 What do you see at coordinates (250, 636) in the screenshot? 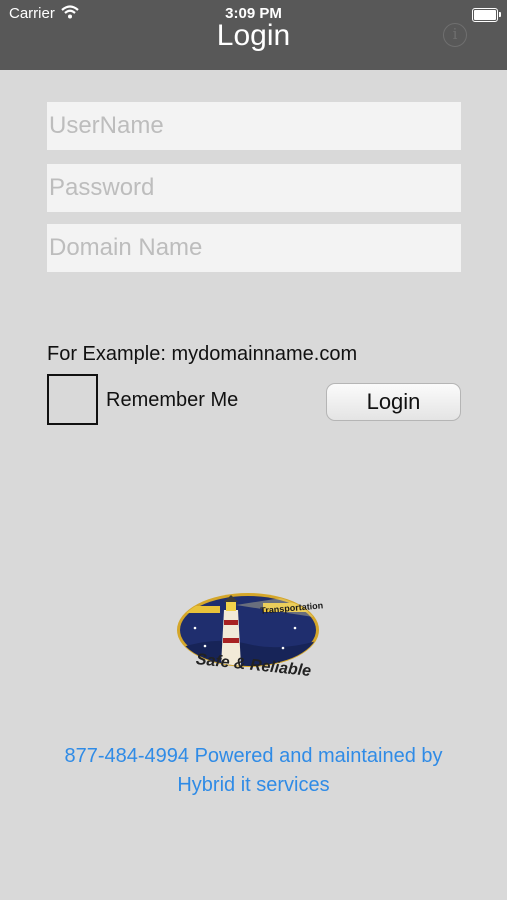
I see `company-logo: Transportation Safe & Reliable` at bounding box center [250, 636].